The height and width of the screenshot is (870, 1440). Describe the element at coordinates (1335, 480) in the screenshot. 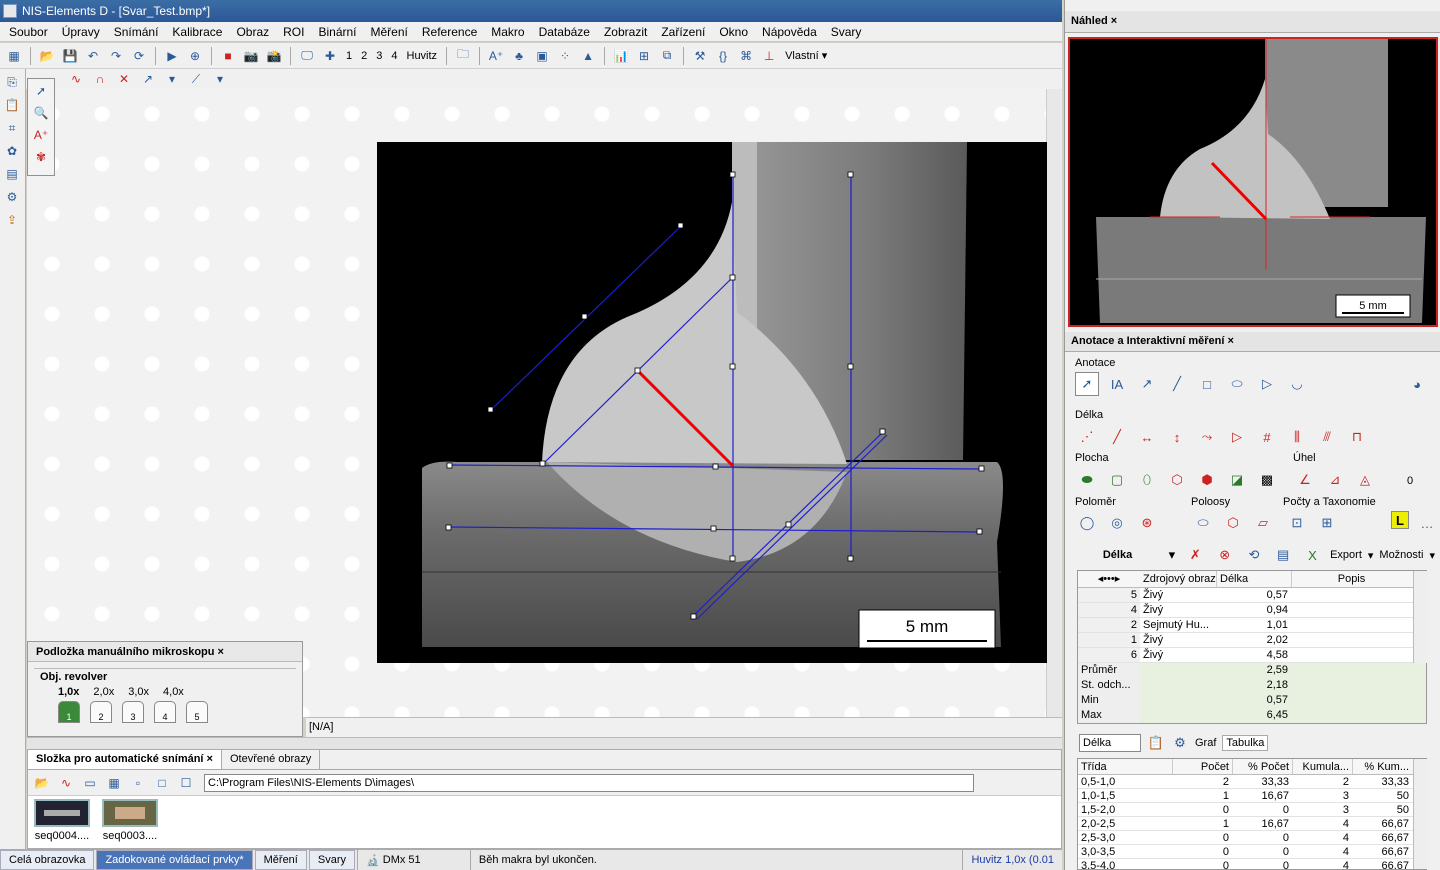

I see `angle-3pt-icon: ⊿` at that location.